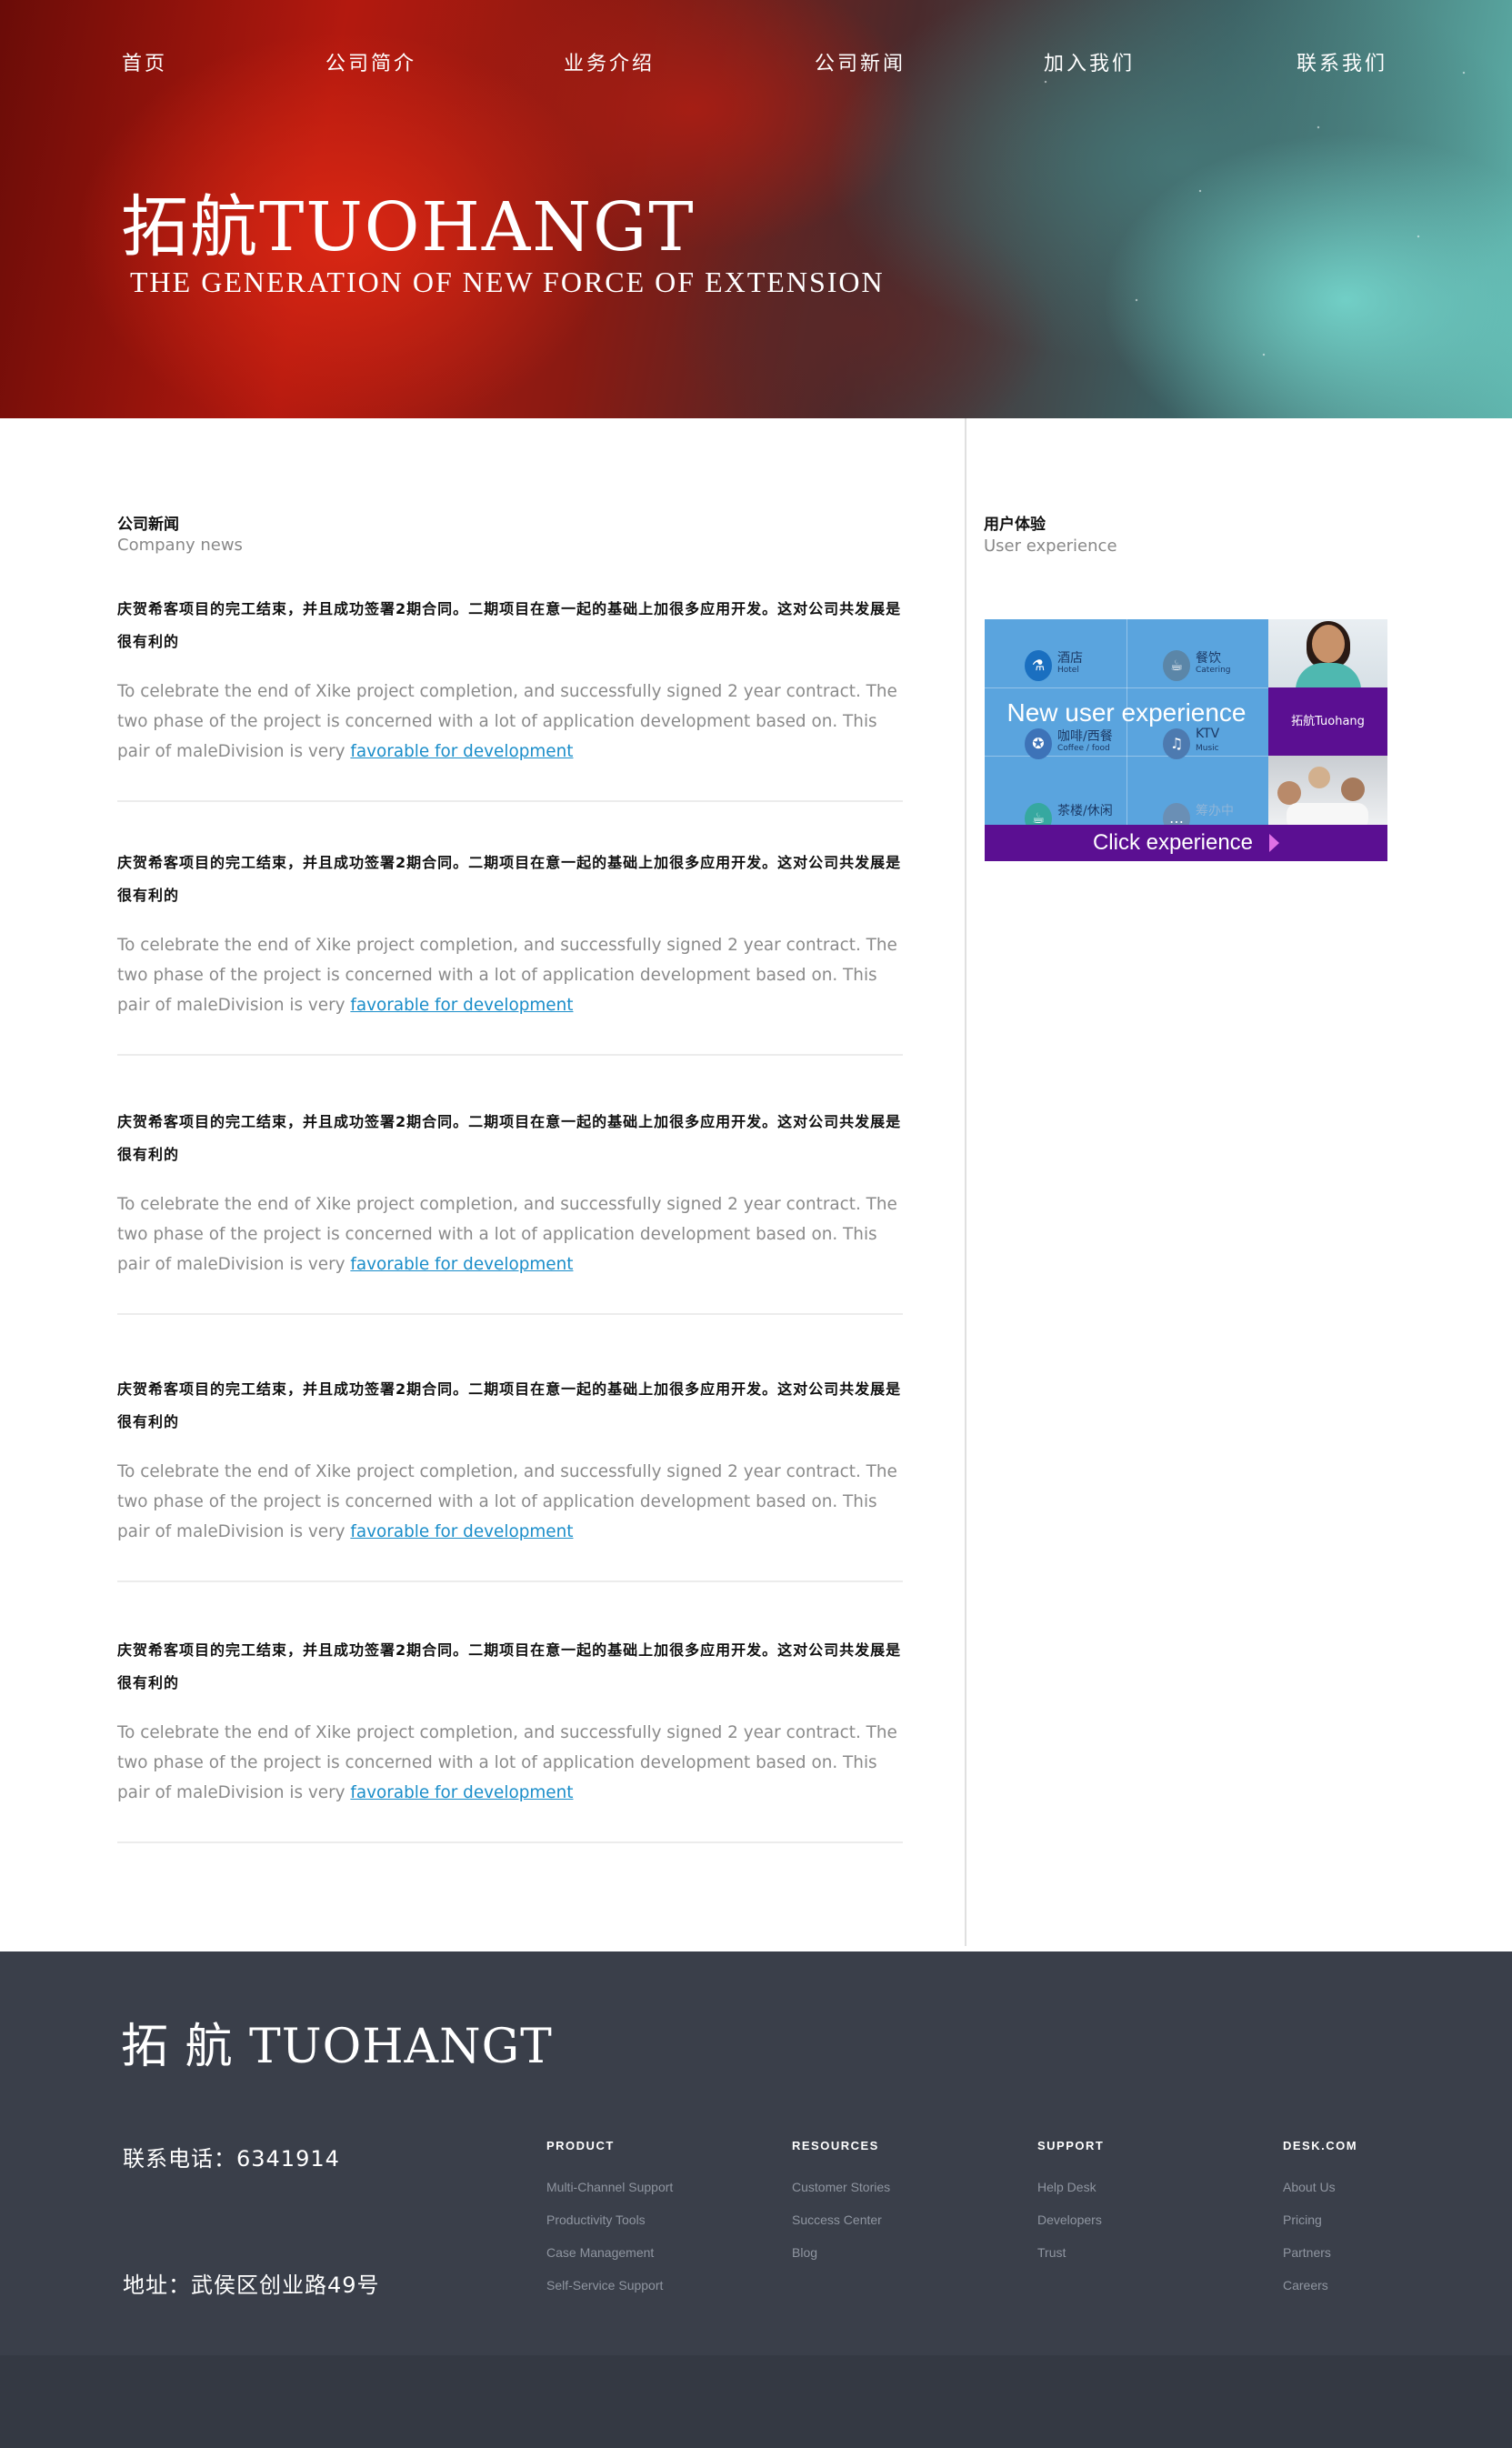 The width and height of the screenshot is (1512, 2448). What do you see at coordinates (901, 2187) in the screenshot?
I see `footer-link: Customer Stories` at bounding box center [901, 2187].